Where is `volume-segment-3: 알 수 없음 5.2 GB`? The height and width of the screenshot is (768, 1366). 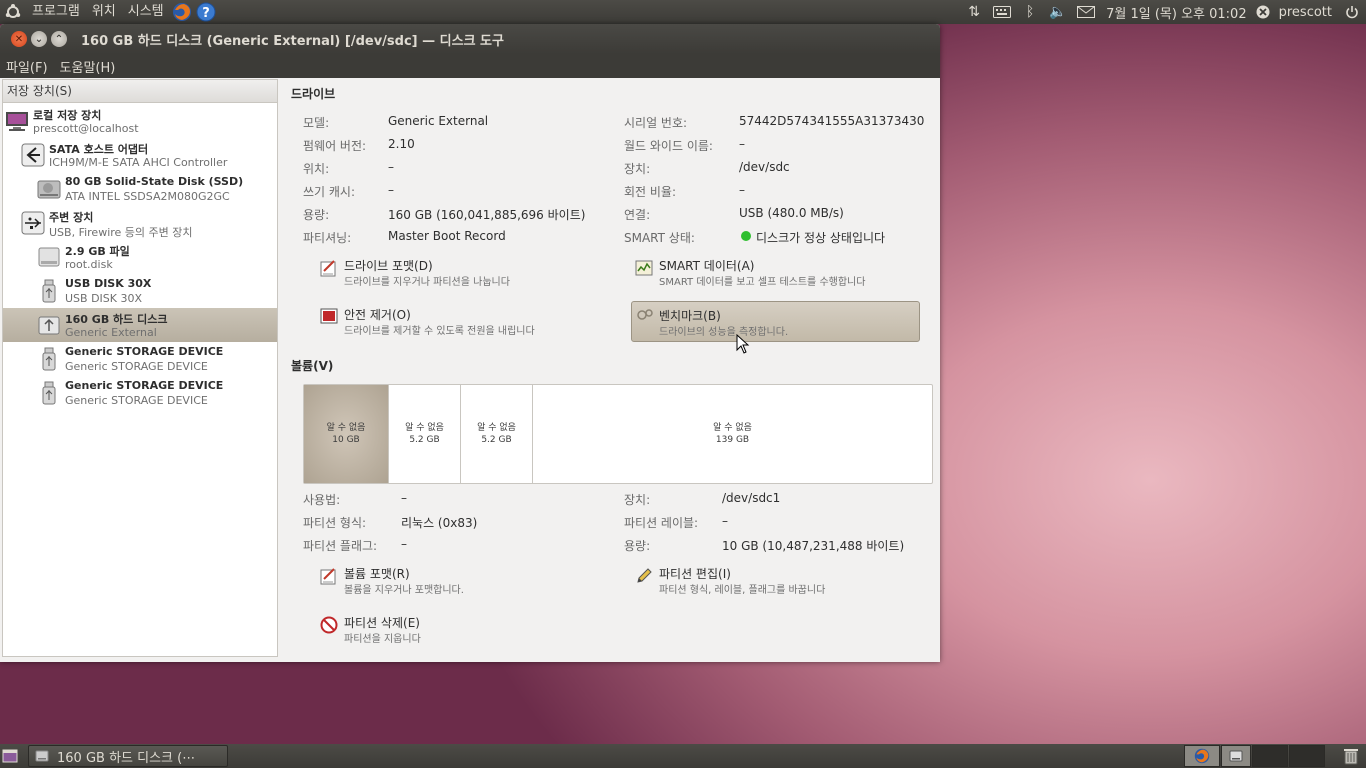 volume-segment-3: 알 수 없음 5.2 GB is located at coordinates (497, 434).